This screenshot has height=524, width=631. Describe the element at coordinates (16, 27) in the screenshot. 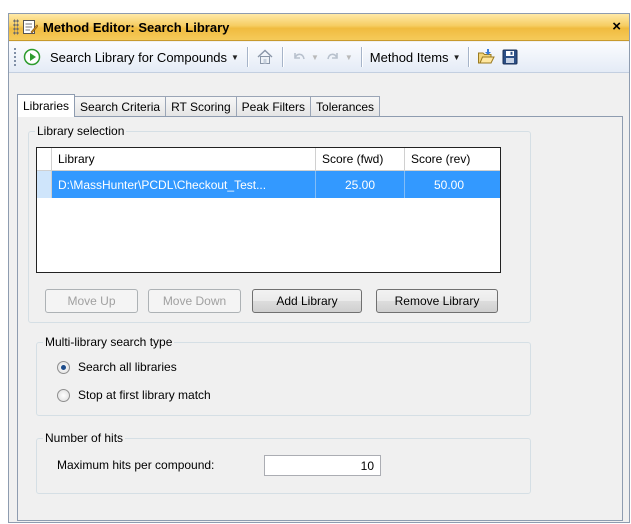

I see `title-grip` at that location.